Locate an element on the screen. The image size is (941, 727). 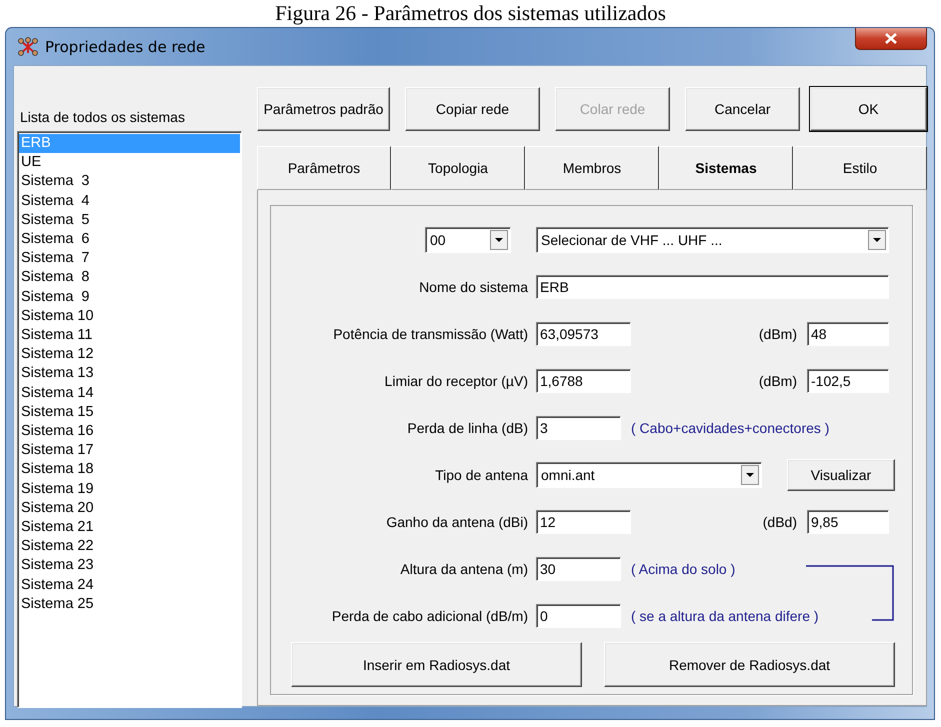
list-item: Sistema 21 is located at coordinates (129, 528).